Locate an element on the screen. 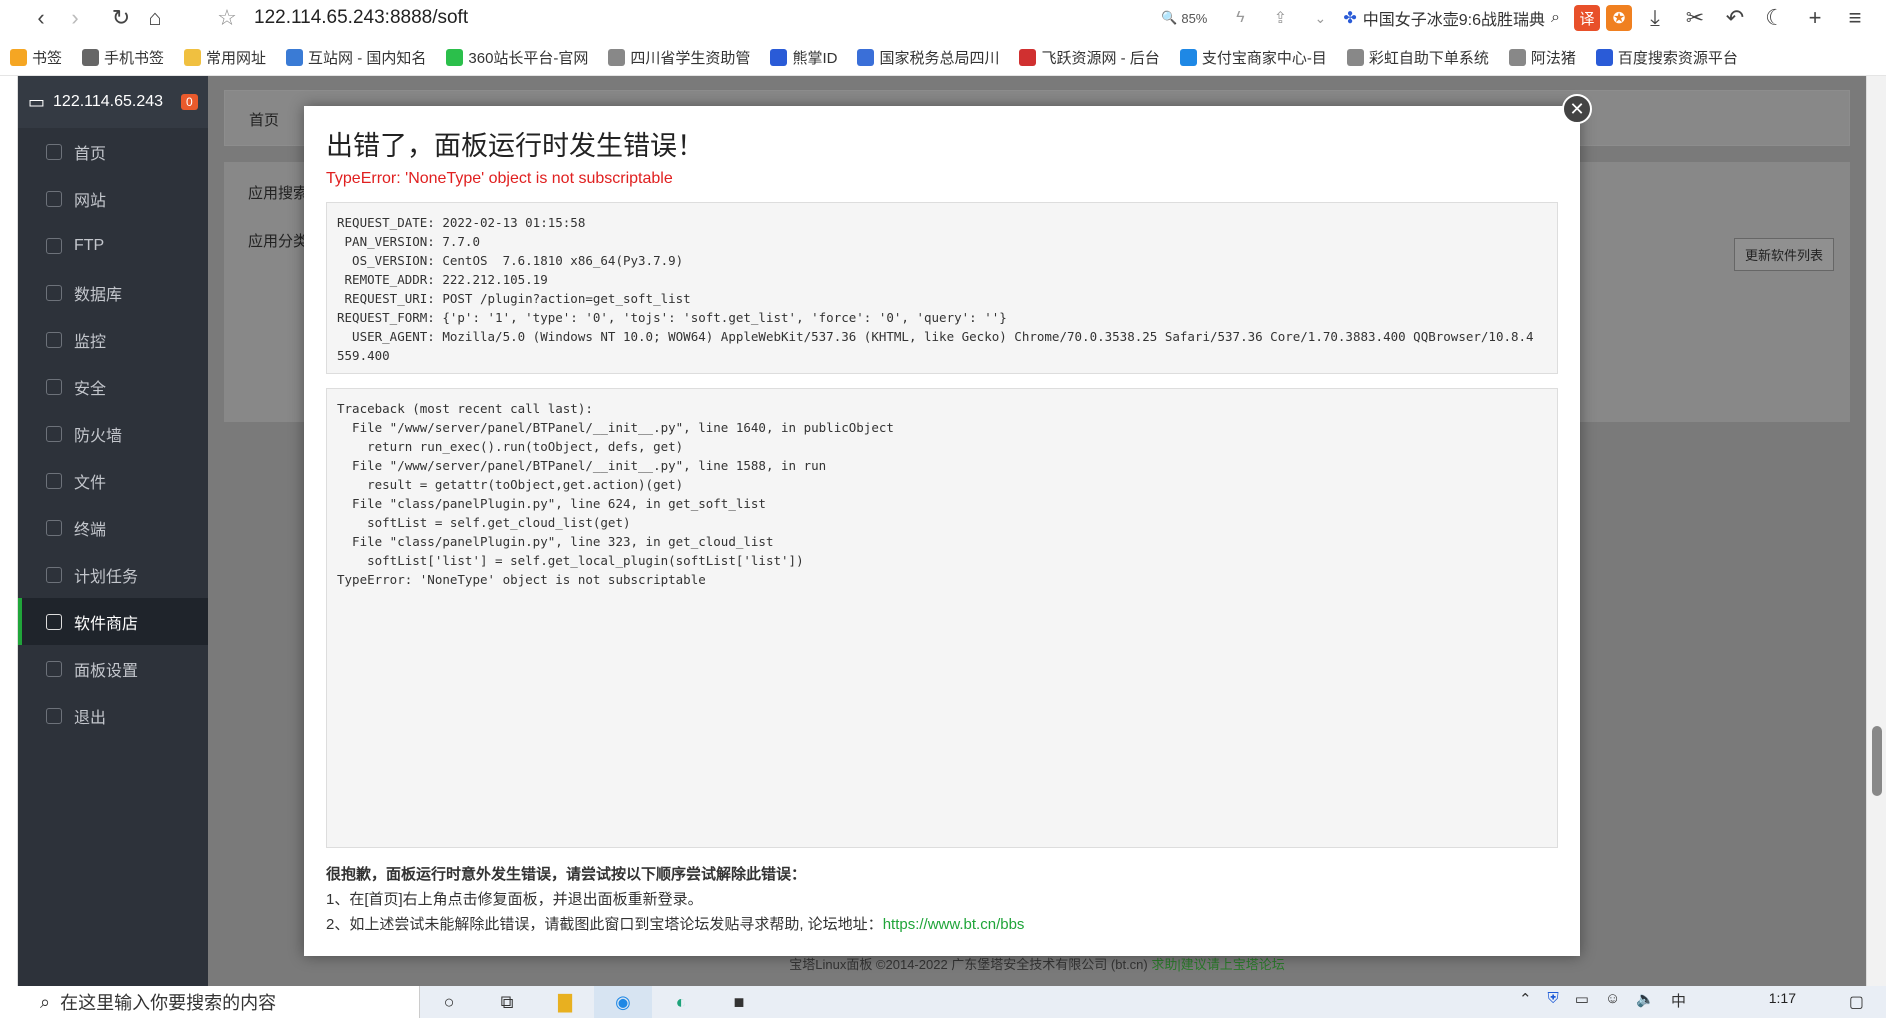 The image size is (1886, 1018). hint-step-1: 1、在[首页]右上角点击修复面板，并退出面板重新登录。 is located at coordinates (514, 899).